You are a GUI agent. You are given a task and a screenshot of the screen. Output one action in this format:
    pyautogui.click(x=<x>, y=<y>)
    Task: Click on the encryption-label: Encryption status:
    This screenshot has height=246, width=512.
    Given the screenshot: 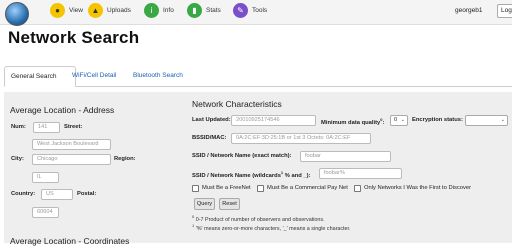 What is the action you would take?
    pyautogui.click(x=437, y=120)
    